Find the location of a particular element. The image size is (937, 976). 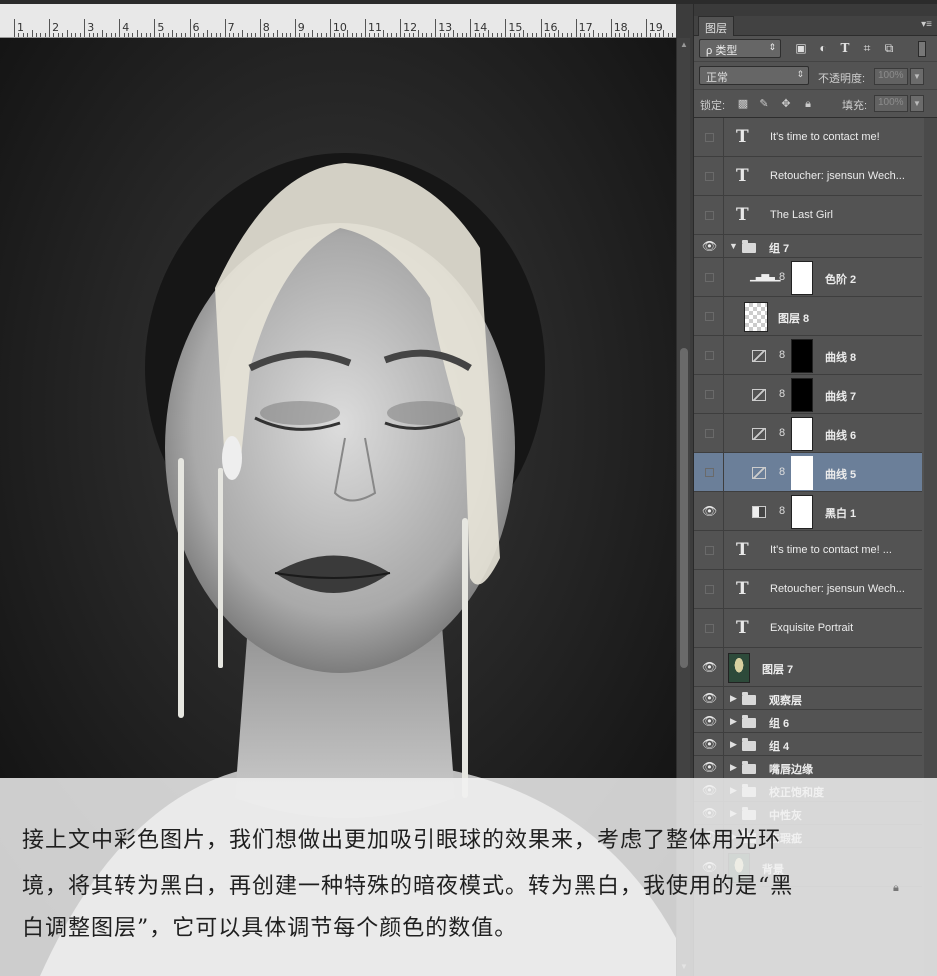

blend-mode-select: 正常 ⇕ is located at coordinates (754, 75).